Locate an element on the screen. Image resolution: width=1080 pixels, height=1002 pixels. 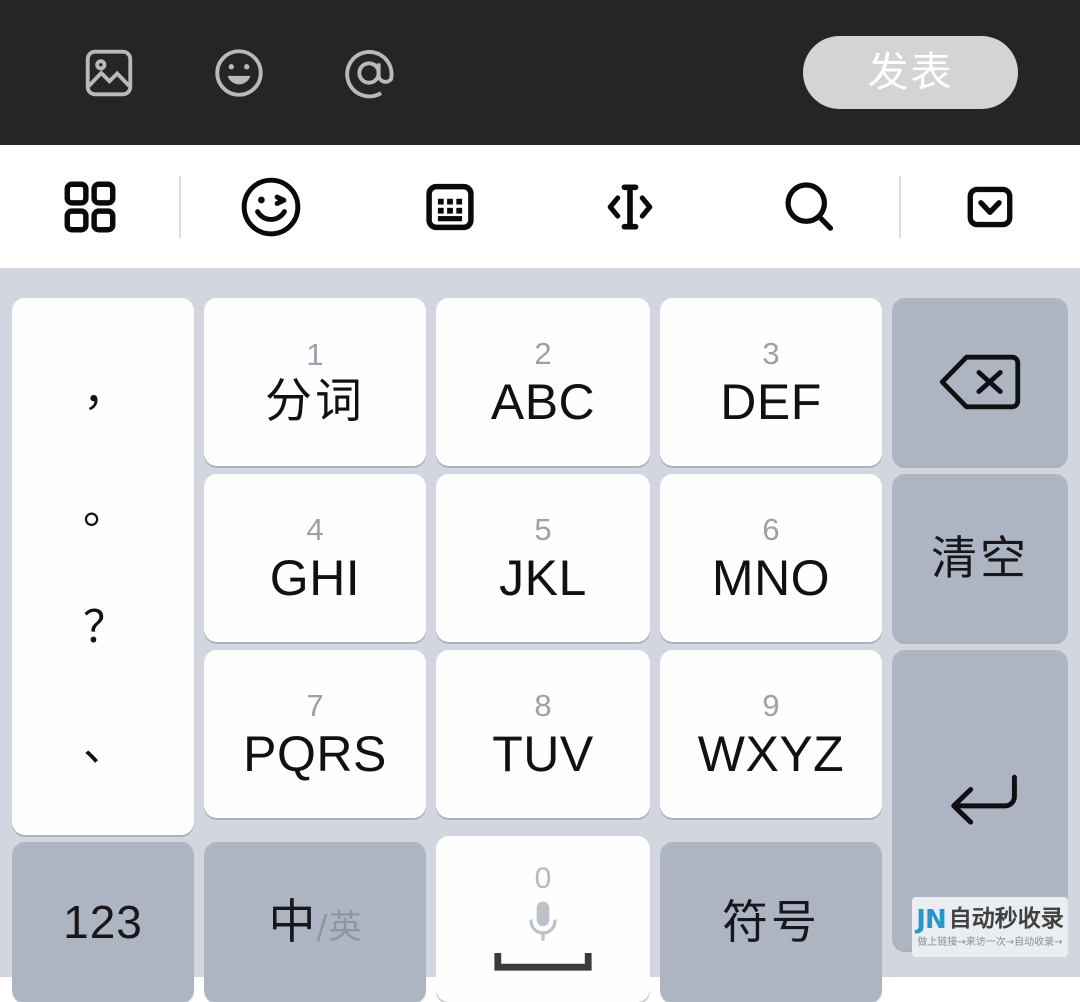
key-8-tuv: 8 TUV is located at coordinates (543, 734).